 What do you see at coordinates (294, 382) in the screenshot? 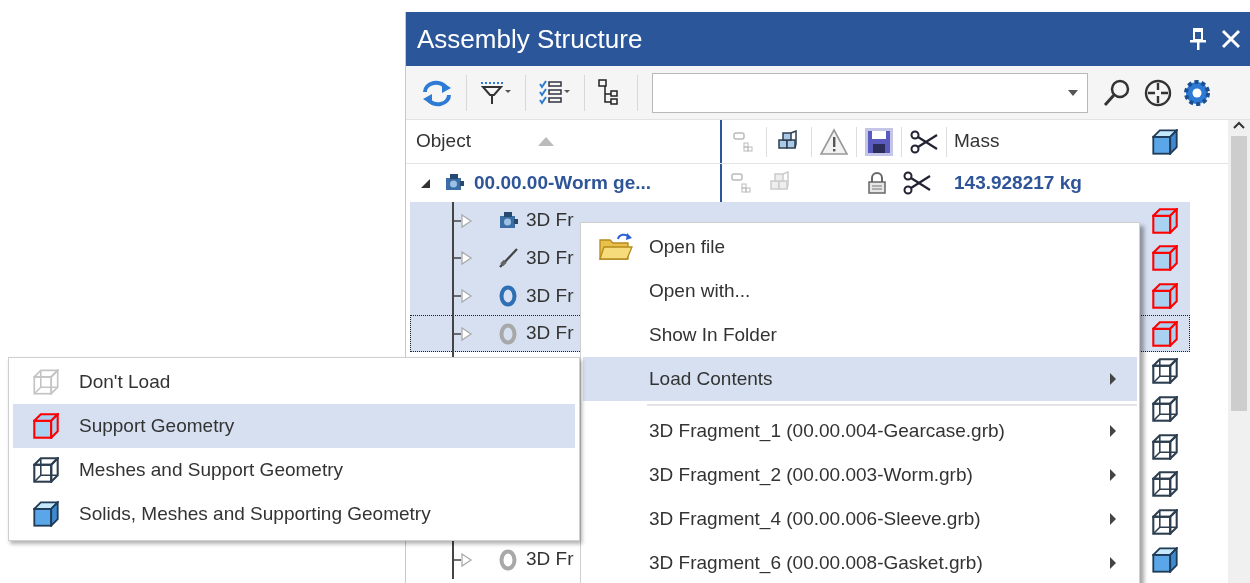
I see `menu-item: Don't Load` at bounding box center [294, 382].